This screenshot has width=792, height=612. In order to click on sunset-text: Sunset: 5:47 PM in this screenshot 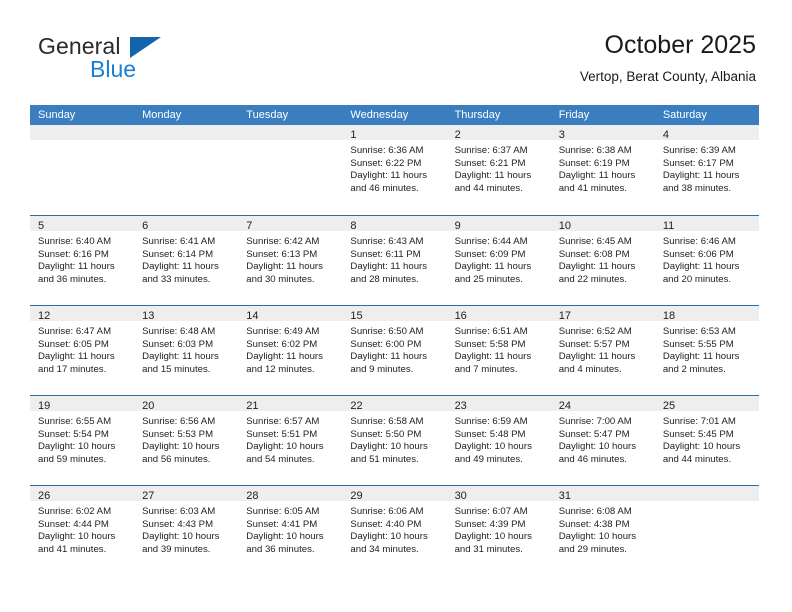, I will do `click(594, 434)`.